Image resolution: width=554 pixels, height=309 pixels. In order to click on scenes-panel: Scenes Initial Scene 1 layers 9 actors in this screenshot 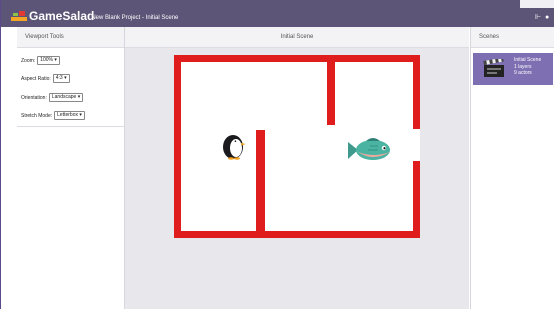, I will do `click(512, 168)`.